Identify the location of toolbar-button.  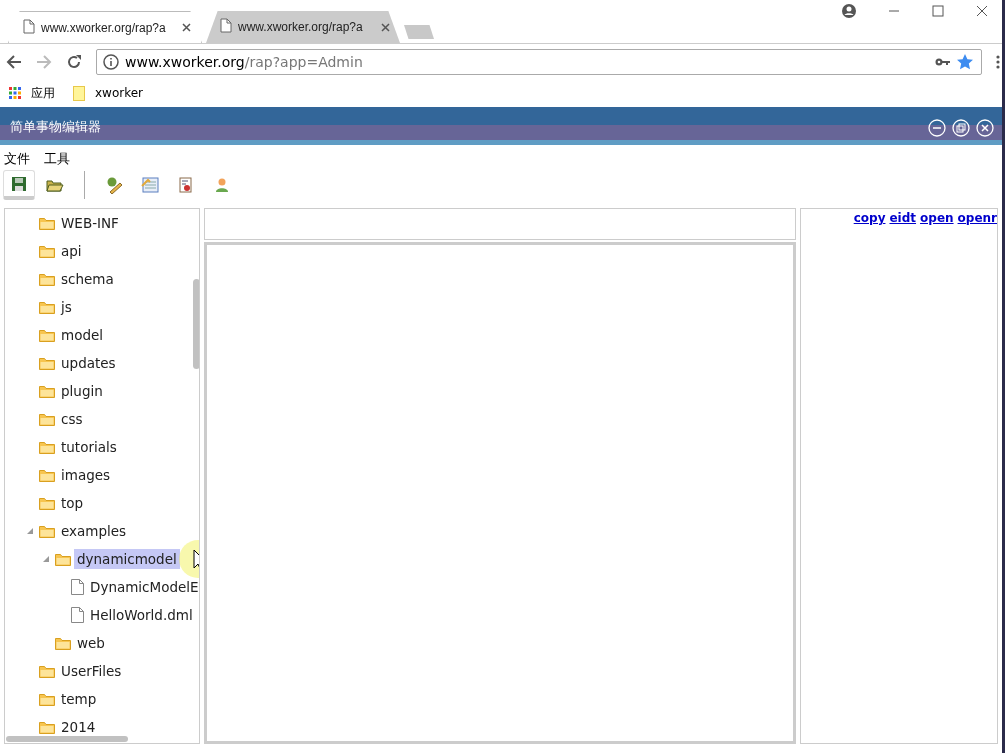
(19, 185).